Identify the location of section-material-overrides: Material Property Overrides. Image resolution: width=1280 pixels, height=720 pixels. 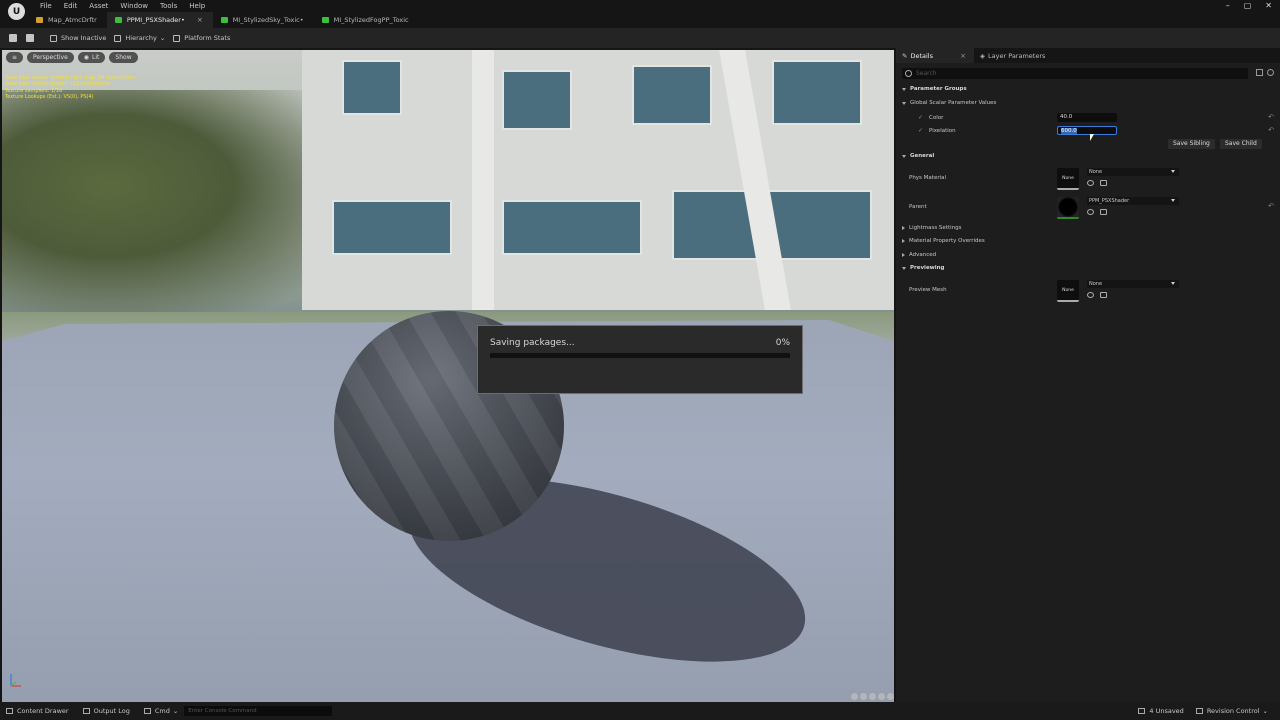
(1088, 241).